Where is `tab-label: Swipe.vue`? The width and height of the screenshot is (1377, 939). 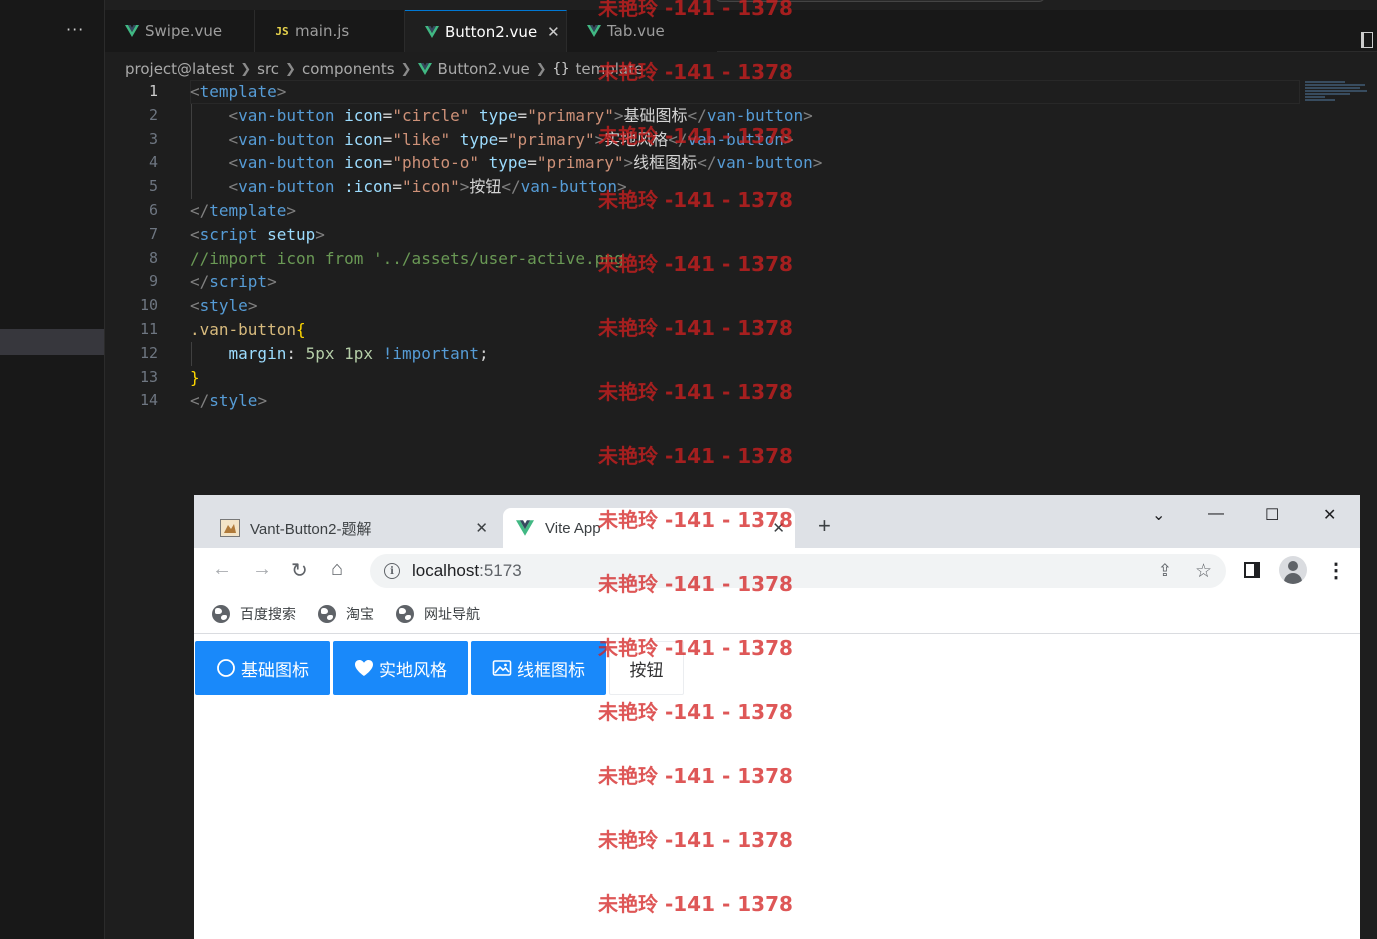 tab-label: Swipe.vue is located at coordinates (184, 31).